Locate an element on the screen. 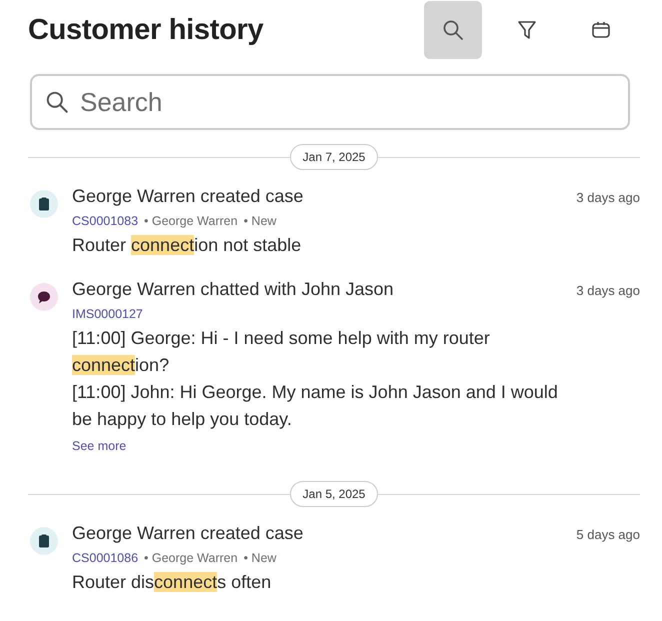 This screenshot has width=662, height=621. timestamp: 5 days ago is located at coordinates (608, 534).